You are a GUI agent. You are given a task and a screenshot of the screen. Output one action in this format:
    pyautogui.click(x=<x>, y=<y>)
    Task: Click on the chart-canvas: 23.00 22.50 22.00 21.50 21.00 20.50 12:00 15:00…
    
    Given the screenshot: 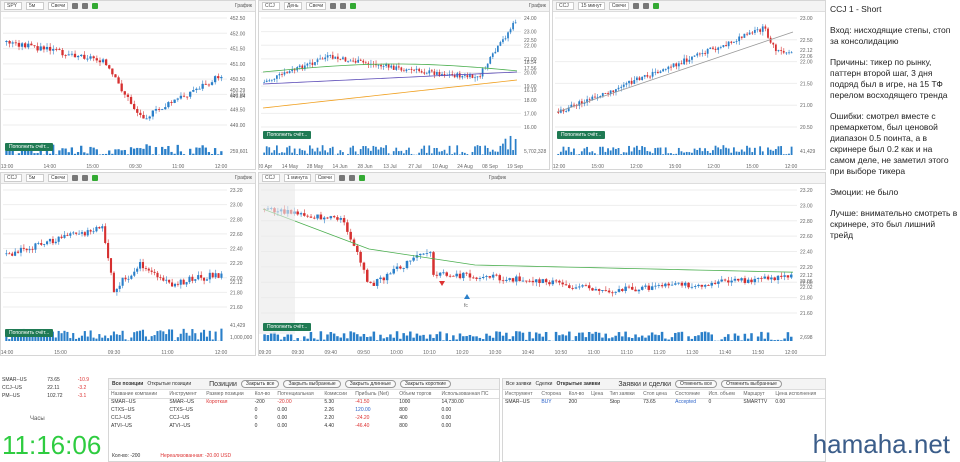 What is the action you would take?
    pyautogui.click(x=689, y=91)
    